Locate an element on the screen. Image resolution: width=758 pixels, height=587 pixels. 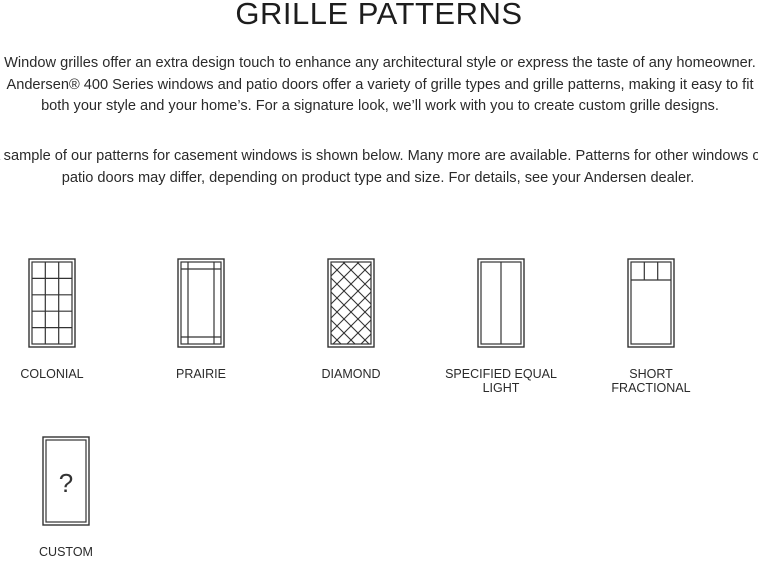
pattern-label: SHORT FRACTIONAL is located at coordinates (651, 381).